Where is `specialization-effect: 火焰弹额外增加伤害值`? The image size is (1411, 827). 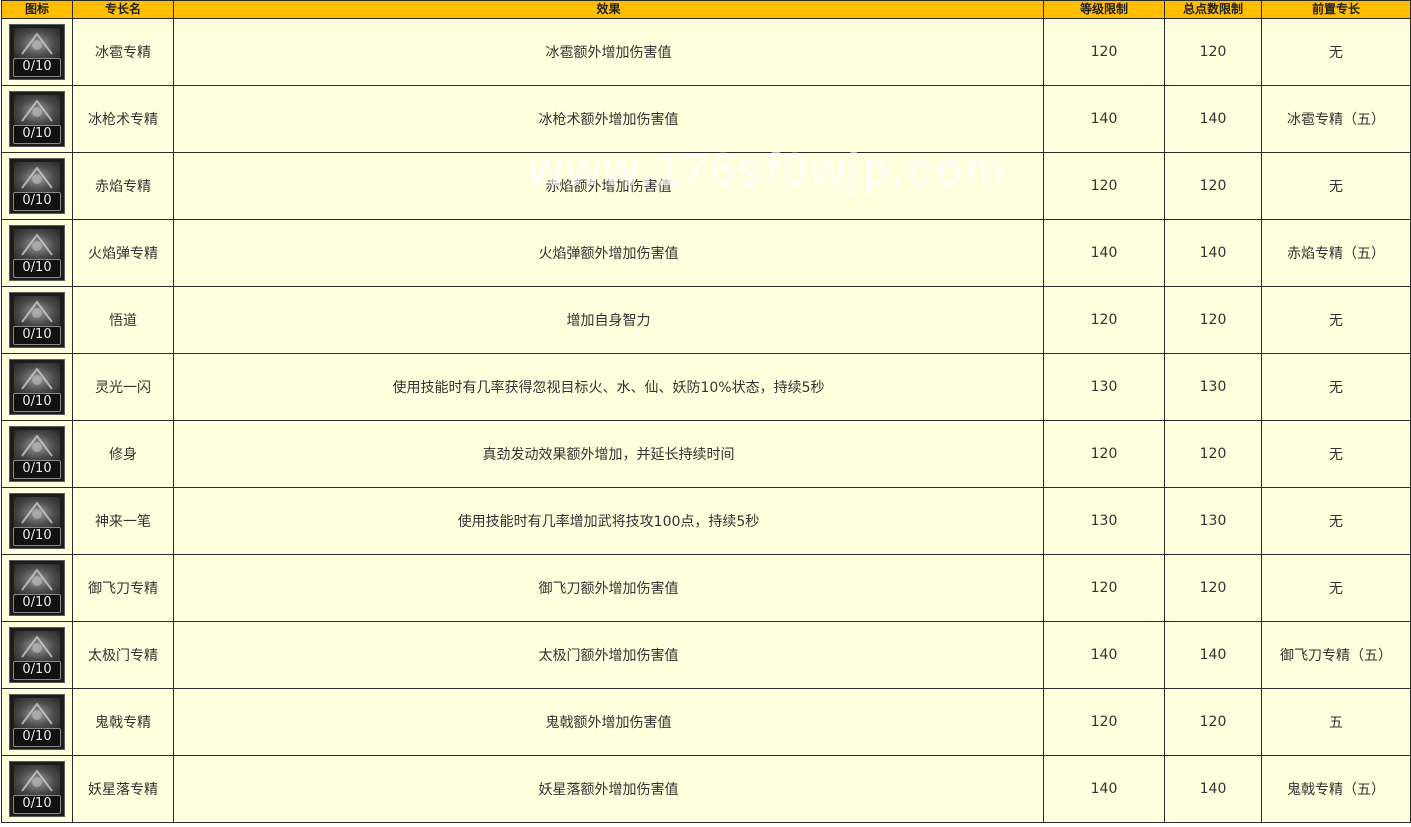 specialization-effect: 火焰弹额外增加伤害值 is located at coordinates (608, 253).